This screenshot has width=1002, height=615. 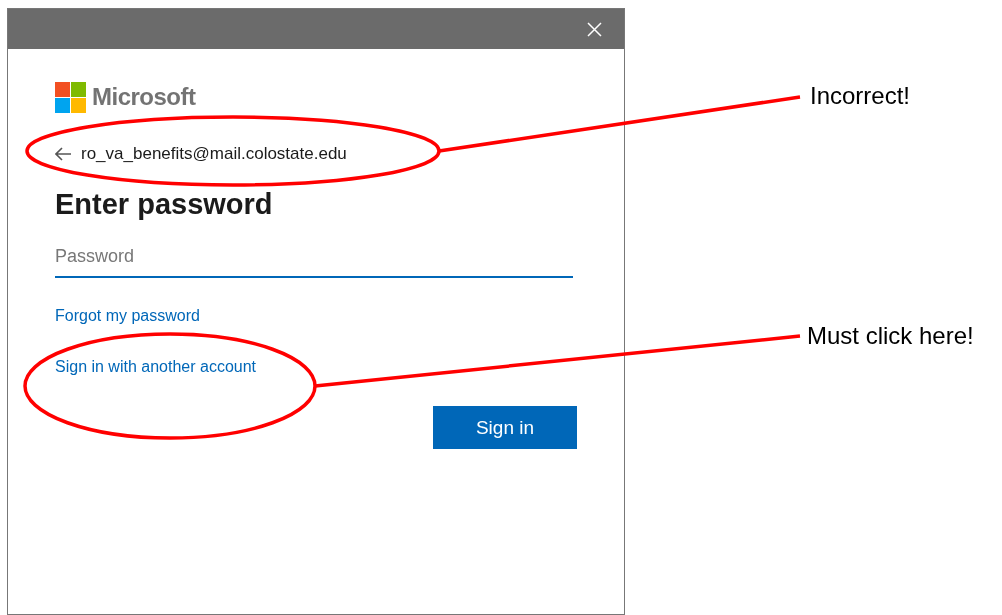 I want to click on annotation-text: Must click here!, so click(x=890, y=336).